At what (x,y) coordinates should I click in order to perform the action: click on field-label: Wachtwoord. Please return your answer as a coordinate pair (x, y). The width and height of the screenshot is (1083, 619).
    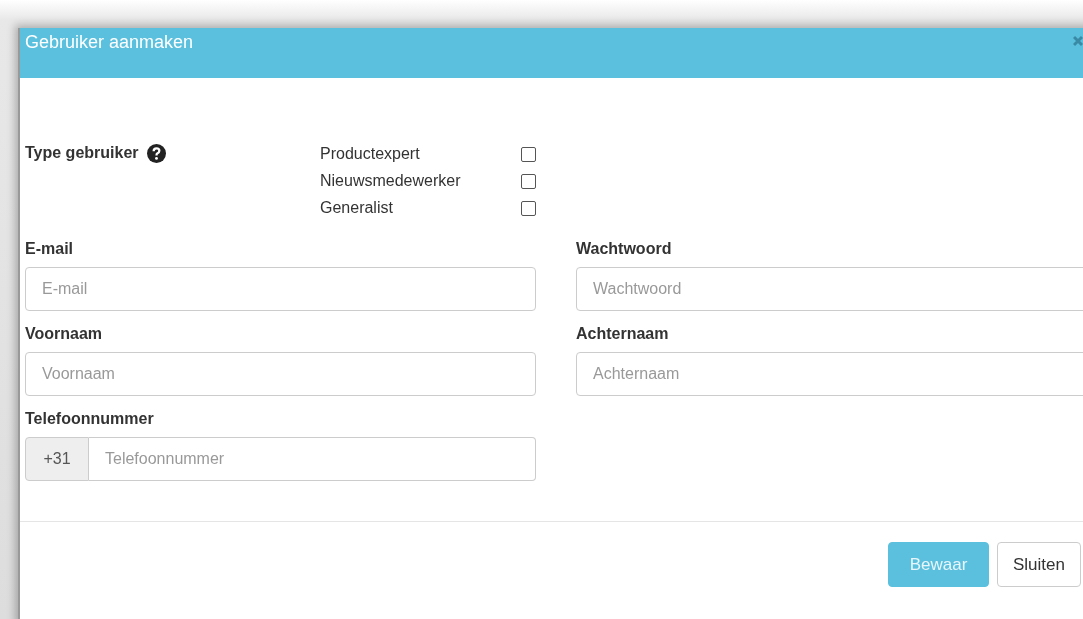
    Looking at the image, I should click on (624, 249).